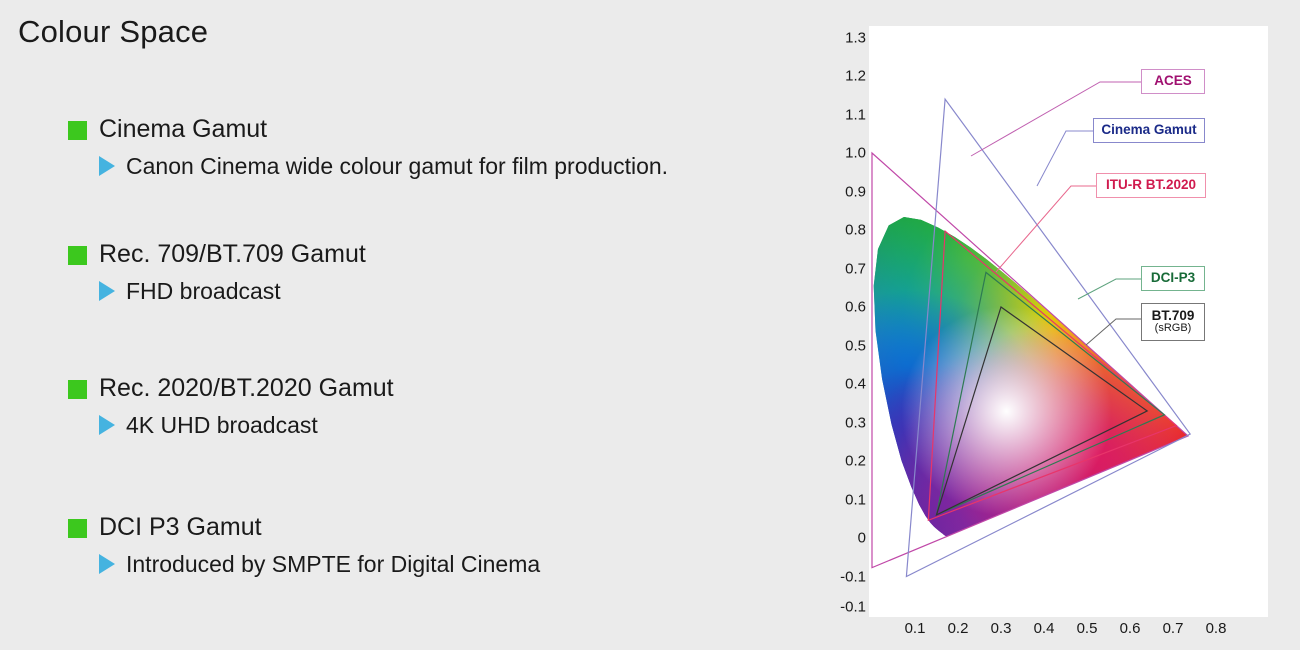  I want to click on bullet-subitem: FHD broadcast, so click(232, 291).